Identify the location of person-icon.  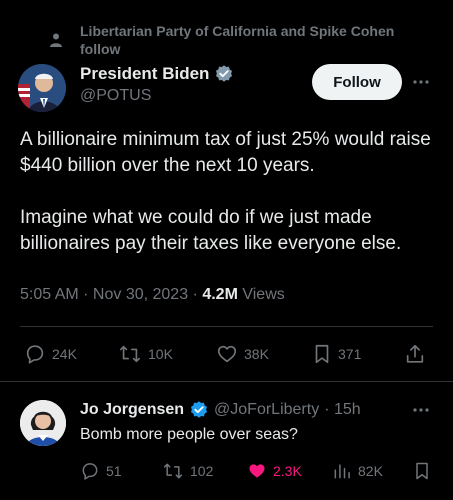
(56, 40).